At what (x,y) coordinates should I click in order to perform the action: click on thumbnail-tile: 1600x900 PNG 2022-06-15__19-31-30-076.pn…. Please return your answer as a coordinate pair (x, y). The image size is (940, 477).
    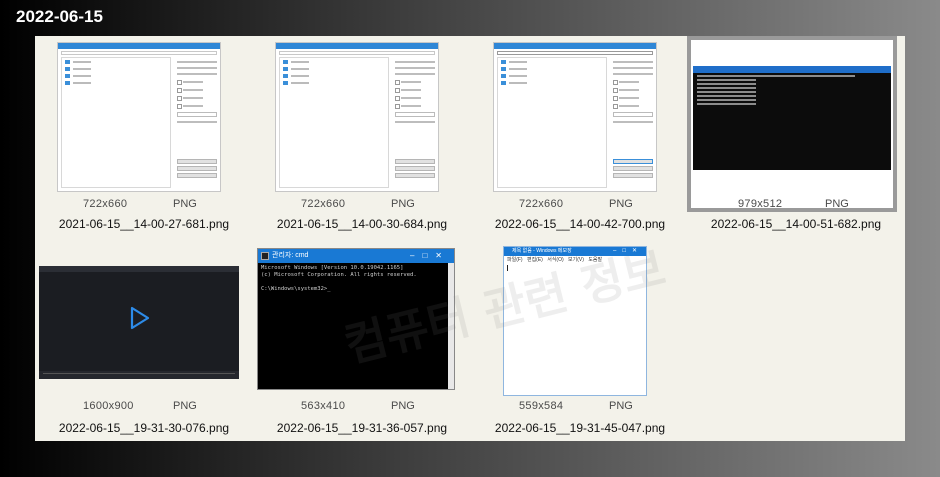
    Looking at the image, I should click on (144, 346).